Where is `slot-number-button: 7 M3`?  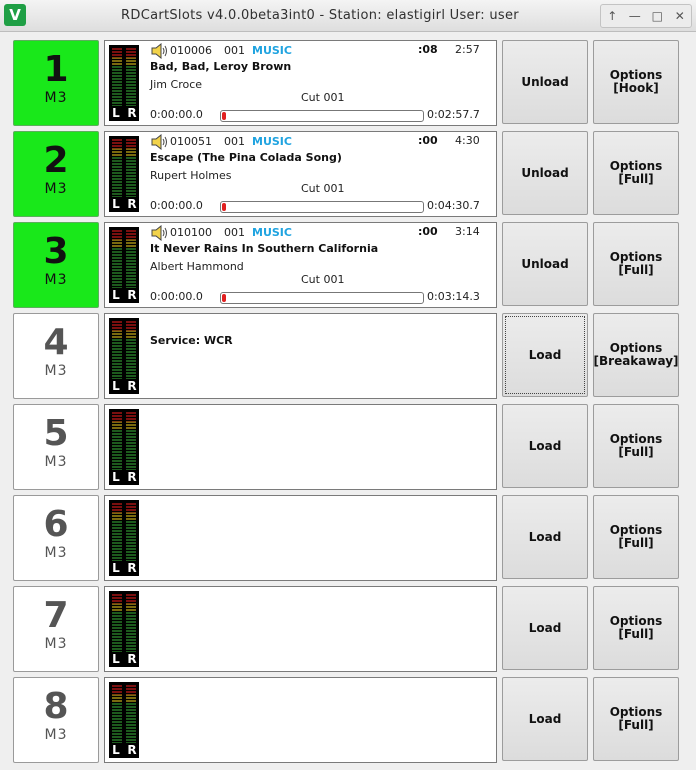
slot-number-button: 7 M3 is located at coordinates (56, 629).